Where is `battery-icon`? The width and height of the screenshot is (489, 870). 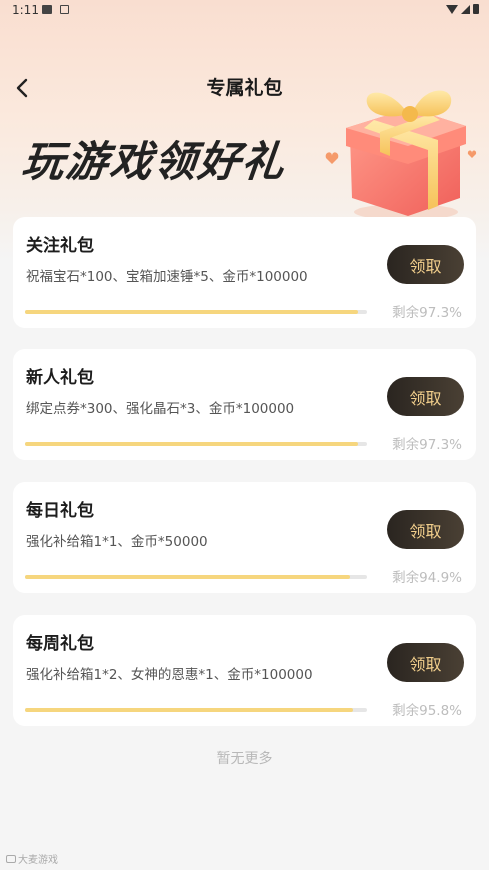
battery-icon is located at coordinates (476, 9).